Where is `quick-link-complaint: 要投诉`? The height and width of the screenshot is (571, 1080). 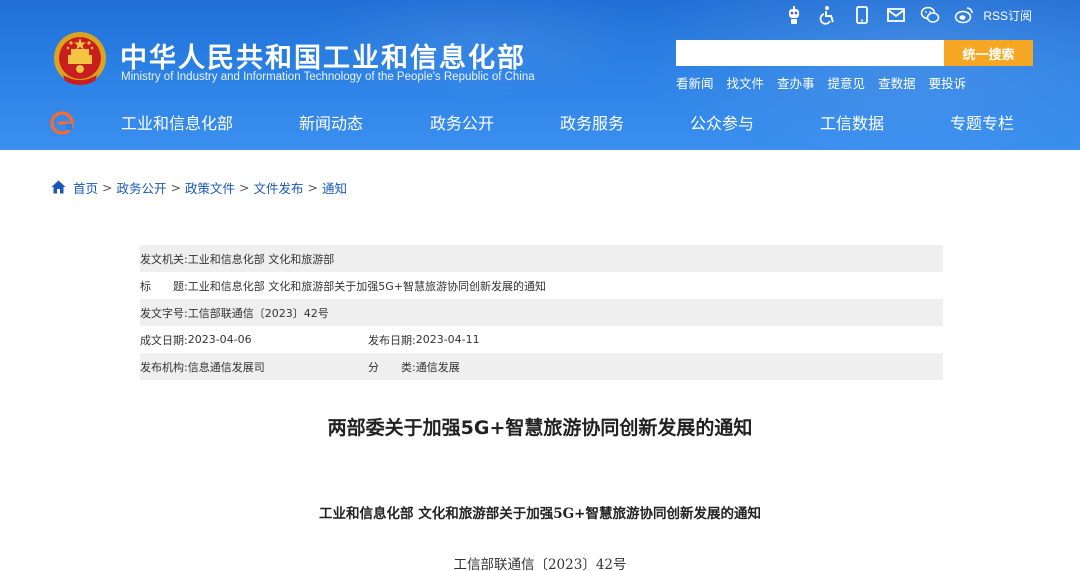 quick-link-complaint: 要投诉 is located at coordinates (948, 82).